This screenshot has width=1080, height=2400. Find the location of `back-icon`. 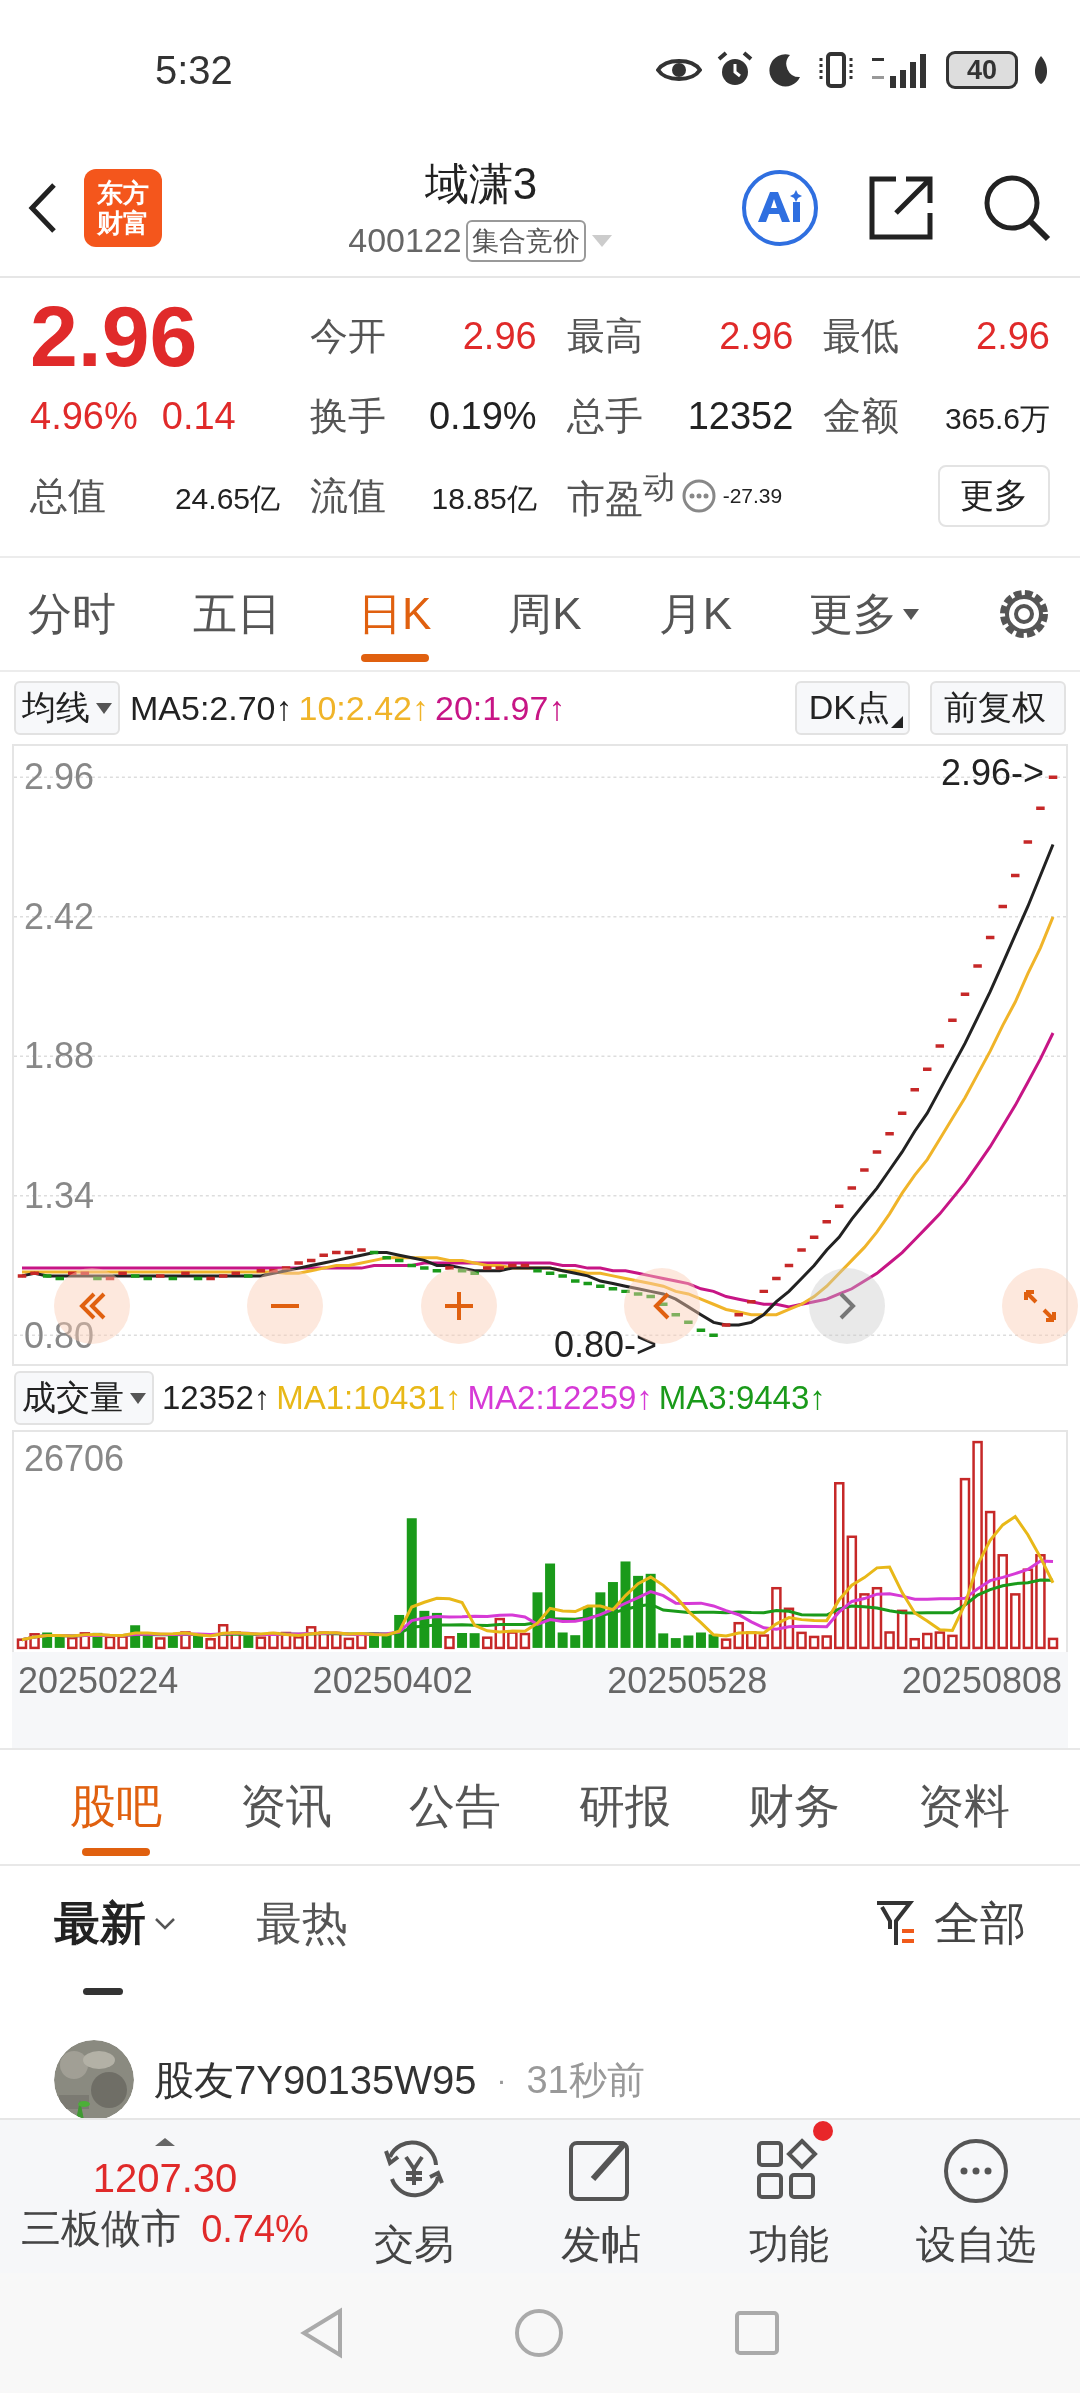

back-icon is located at coordinates (43, 208).